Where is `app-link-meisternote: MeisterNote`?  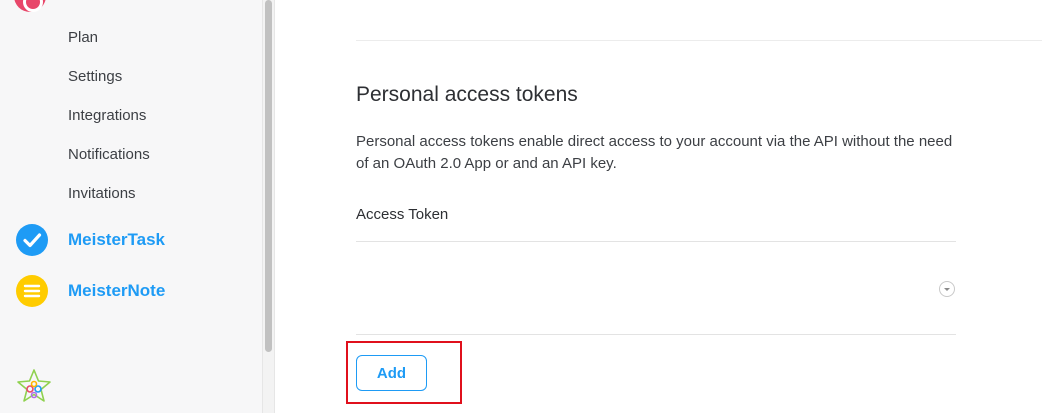
app-link-meisternote: MeisterNote is located at coordinates (90, 291).